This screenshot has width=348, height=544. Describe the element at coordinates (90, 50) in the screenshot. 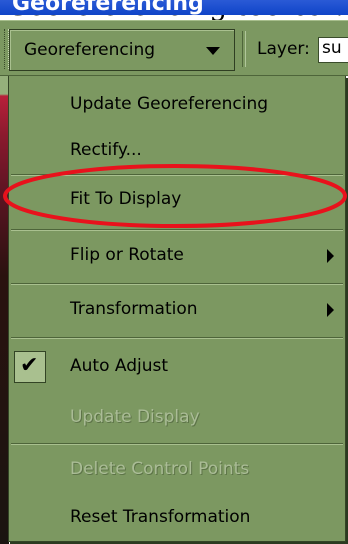

I see `georeferencing-menu-label: Georeferencing` at that location.